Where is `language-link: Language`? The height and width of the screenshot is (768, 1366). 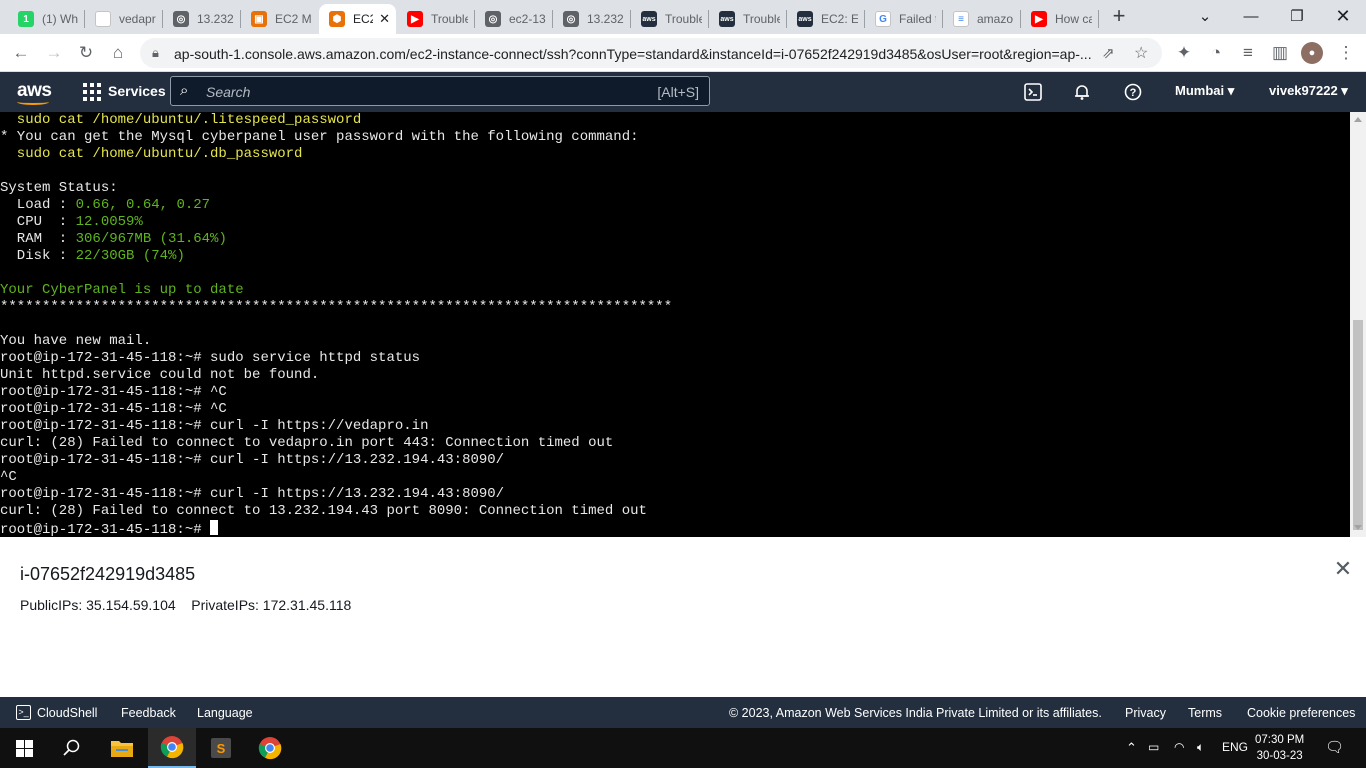
language-link: Language is located at coordinates (225, 713).